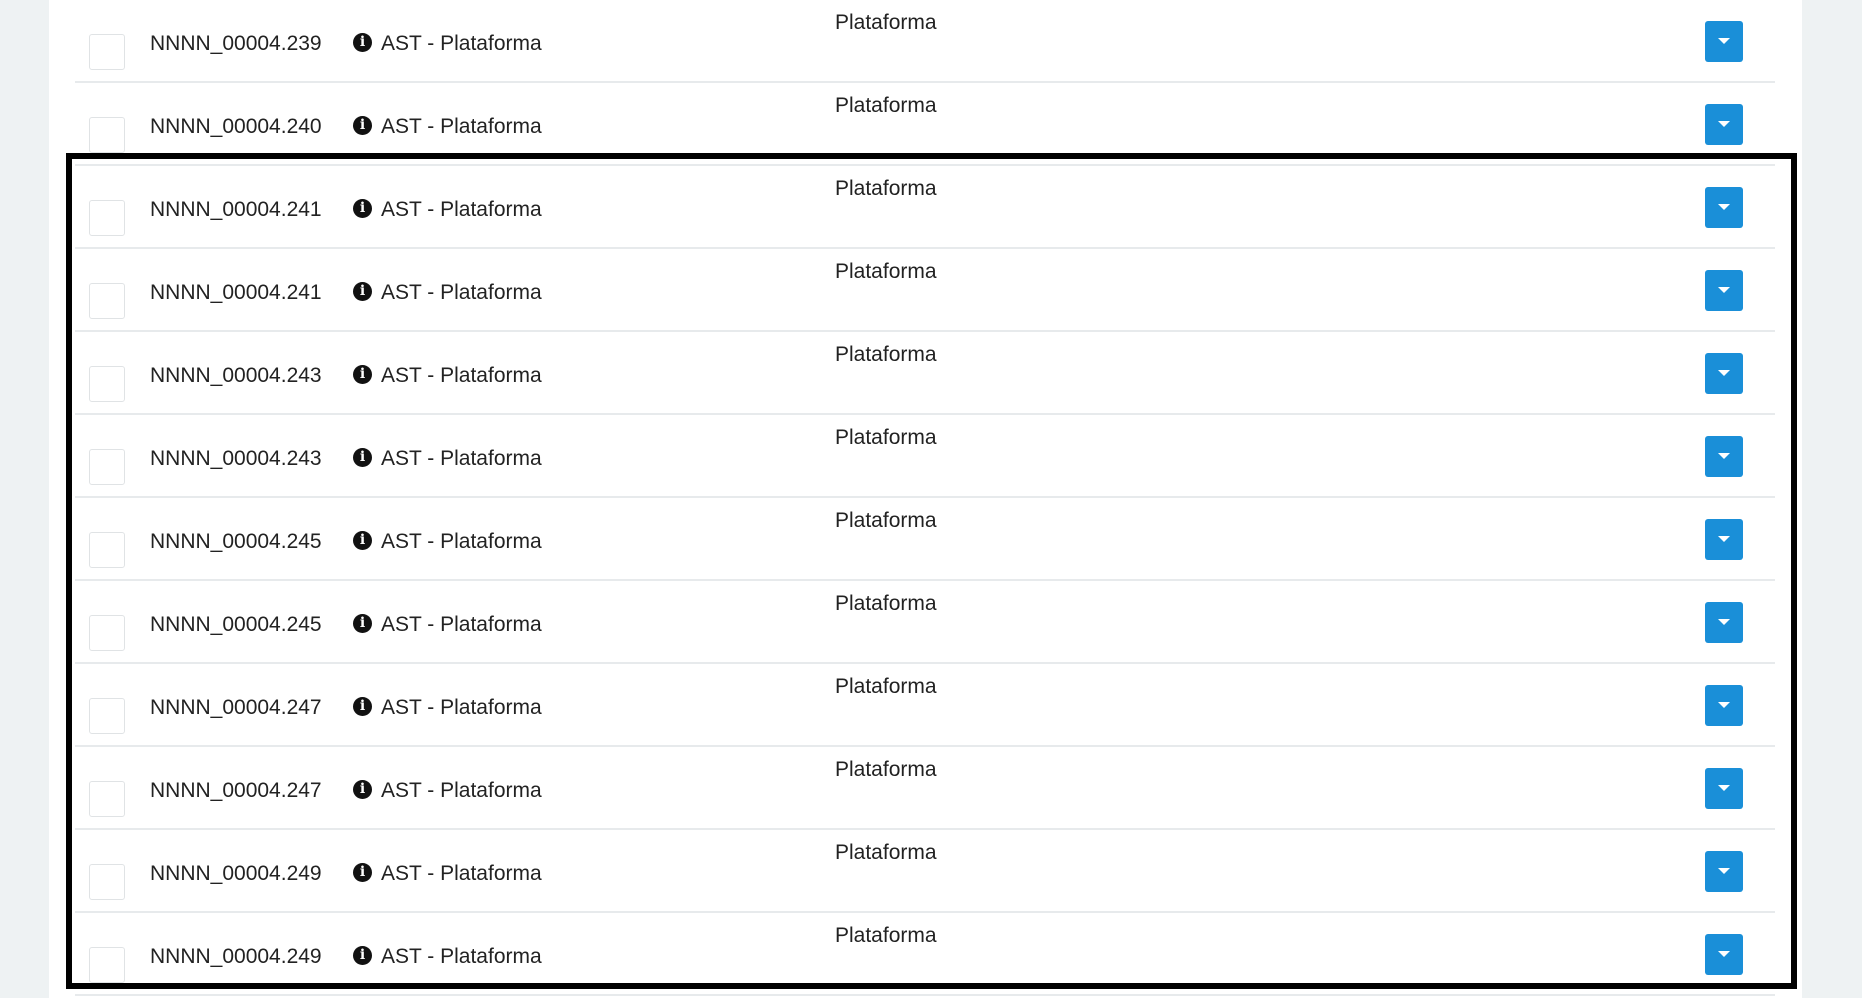  I want to click on record-code: NNNN_00004.240, so click(236, 126).